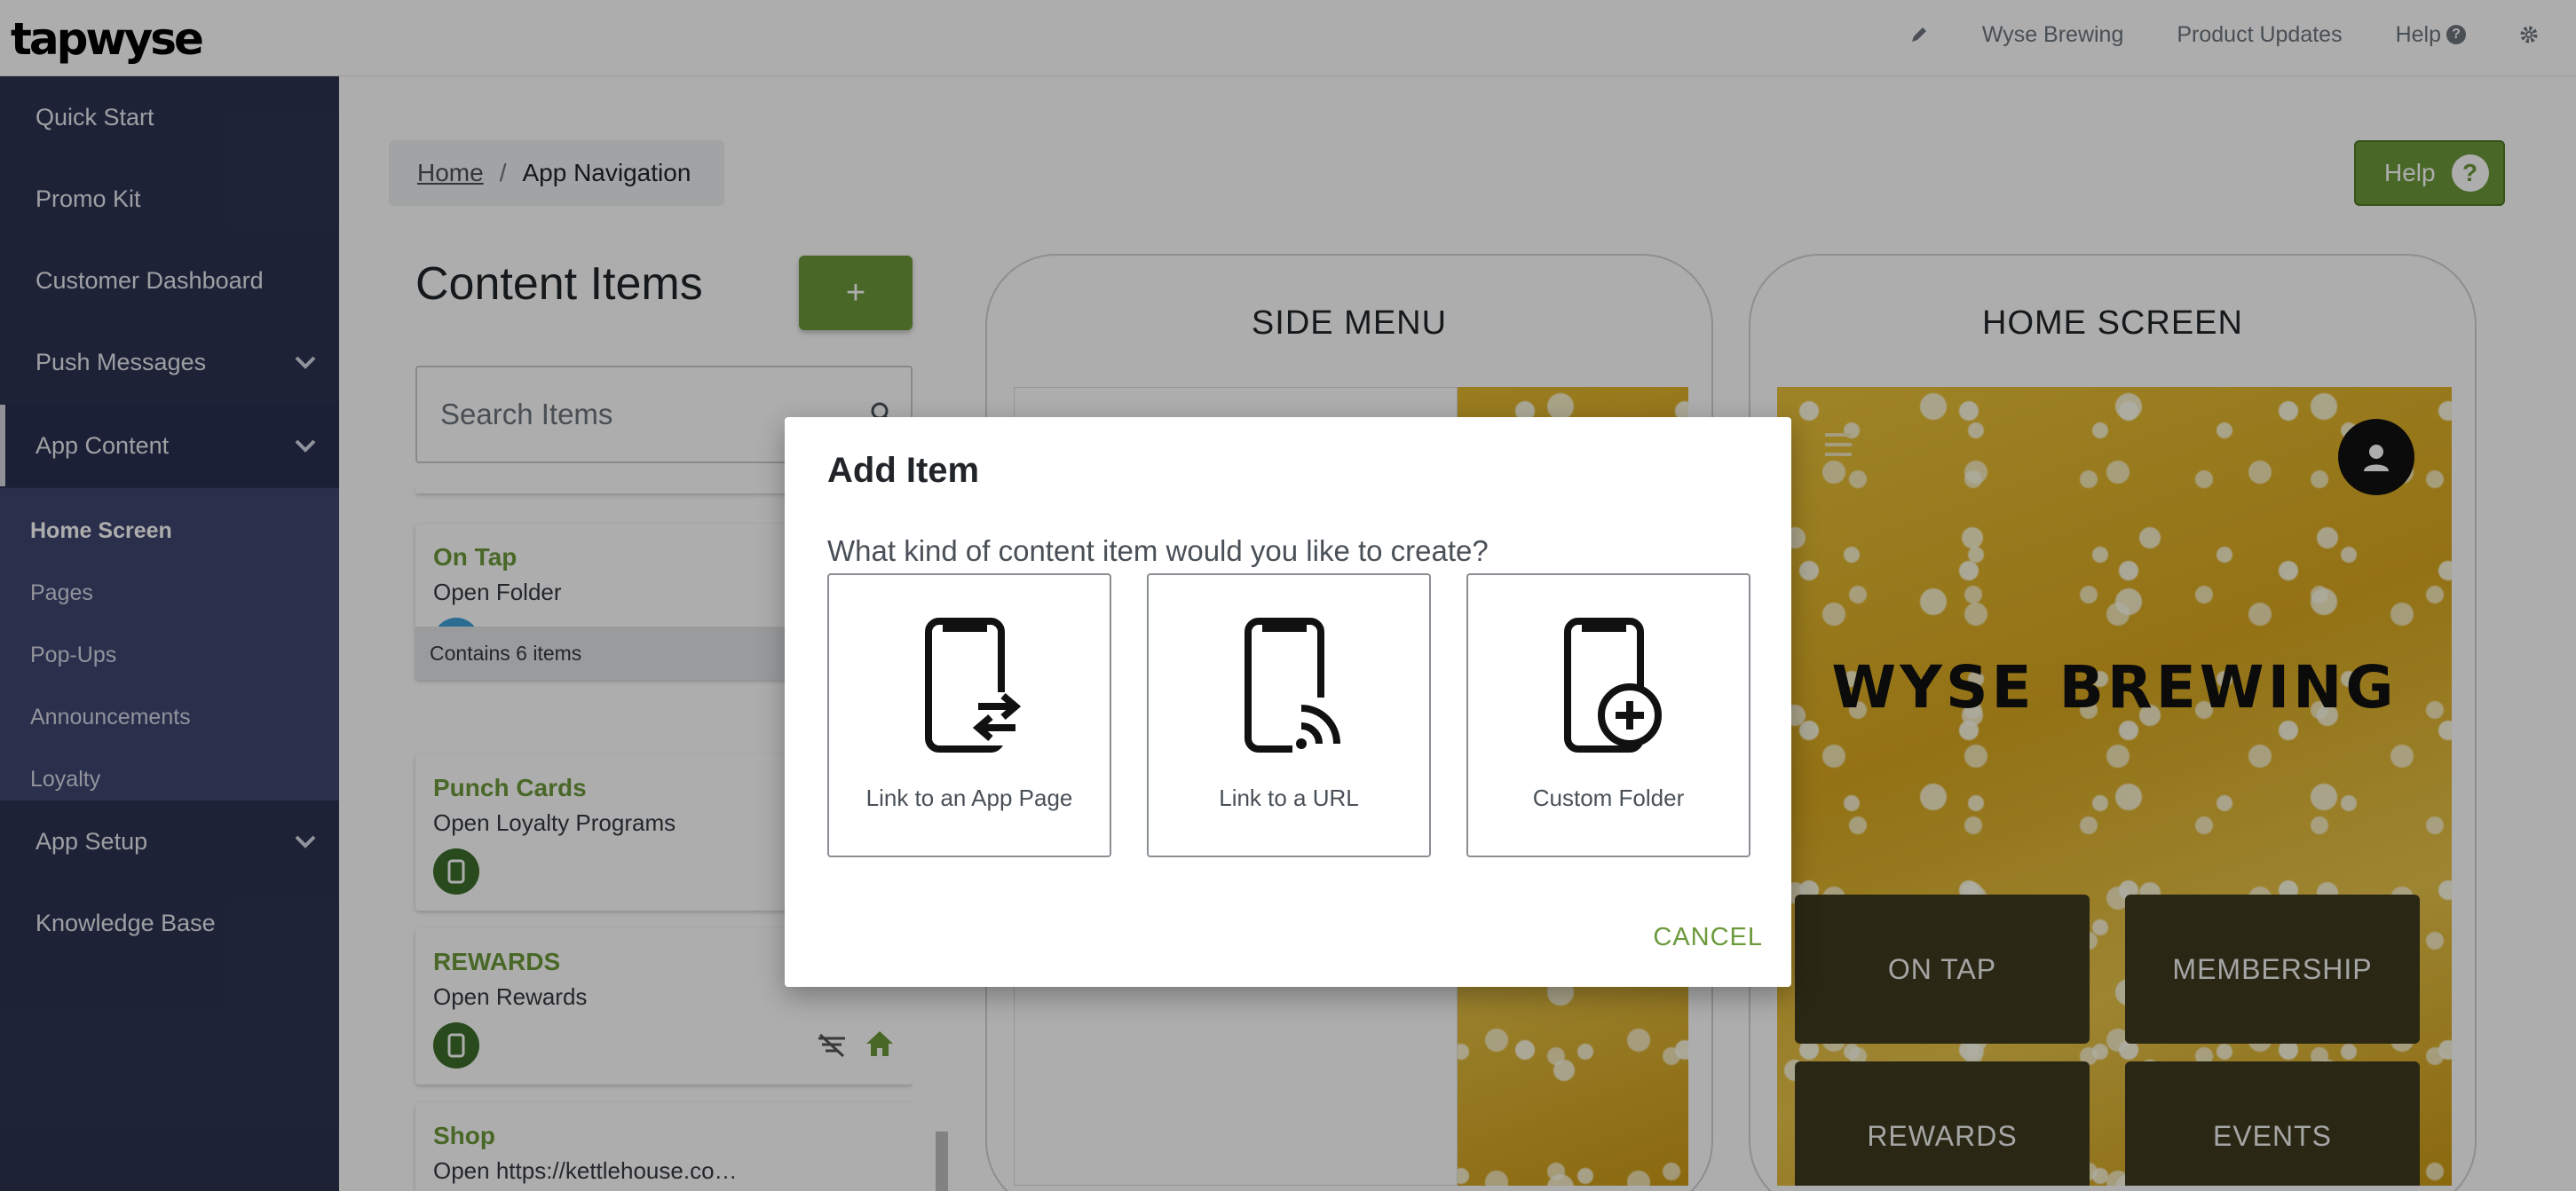 The width and height of the screenshot is (2576, 1191). Describe the element at coordinates (1708, 937) in the screenshot. I see `cancel-button: CANCEL` at that location.